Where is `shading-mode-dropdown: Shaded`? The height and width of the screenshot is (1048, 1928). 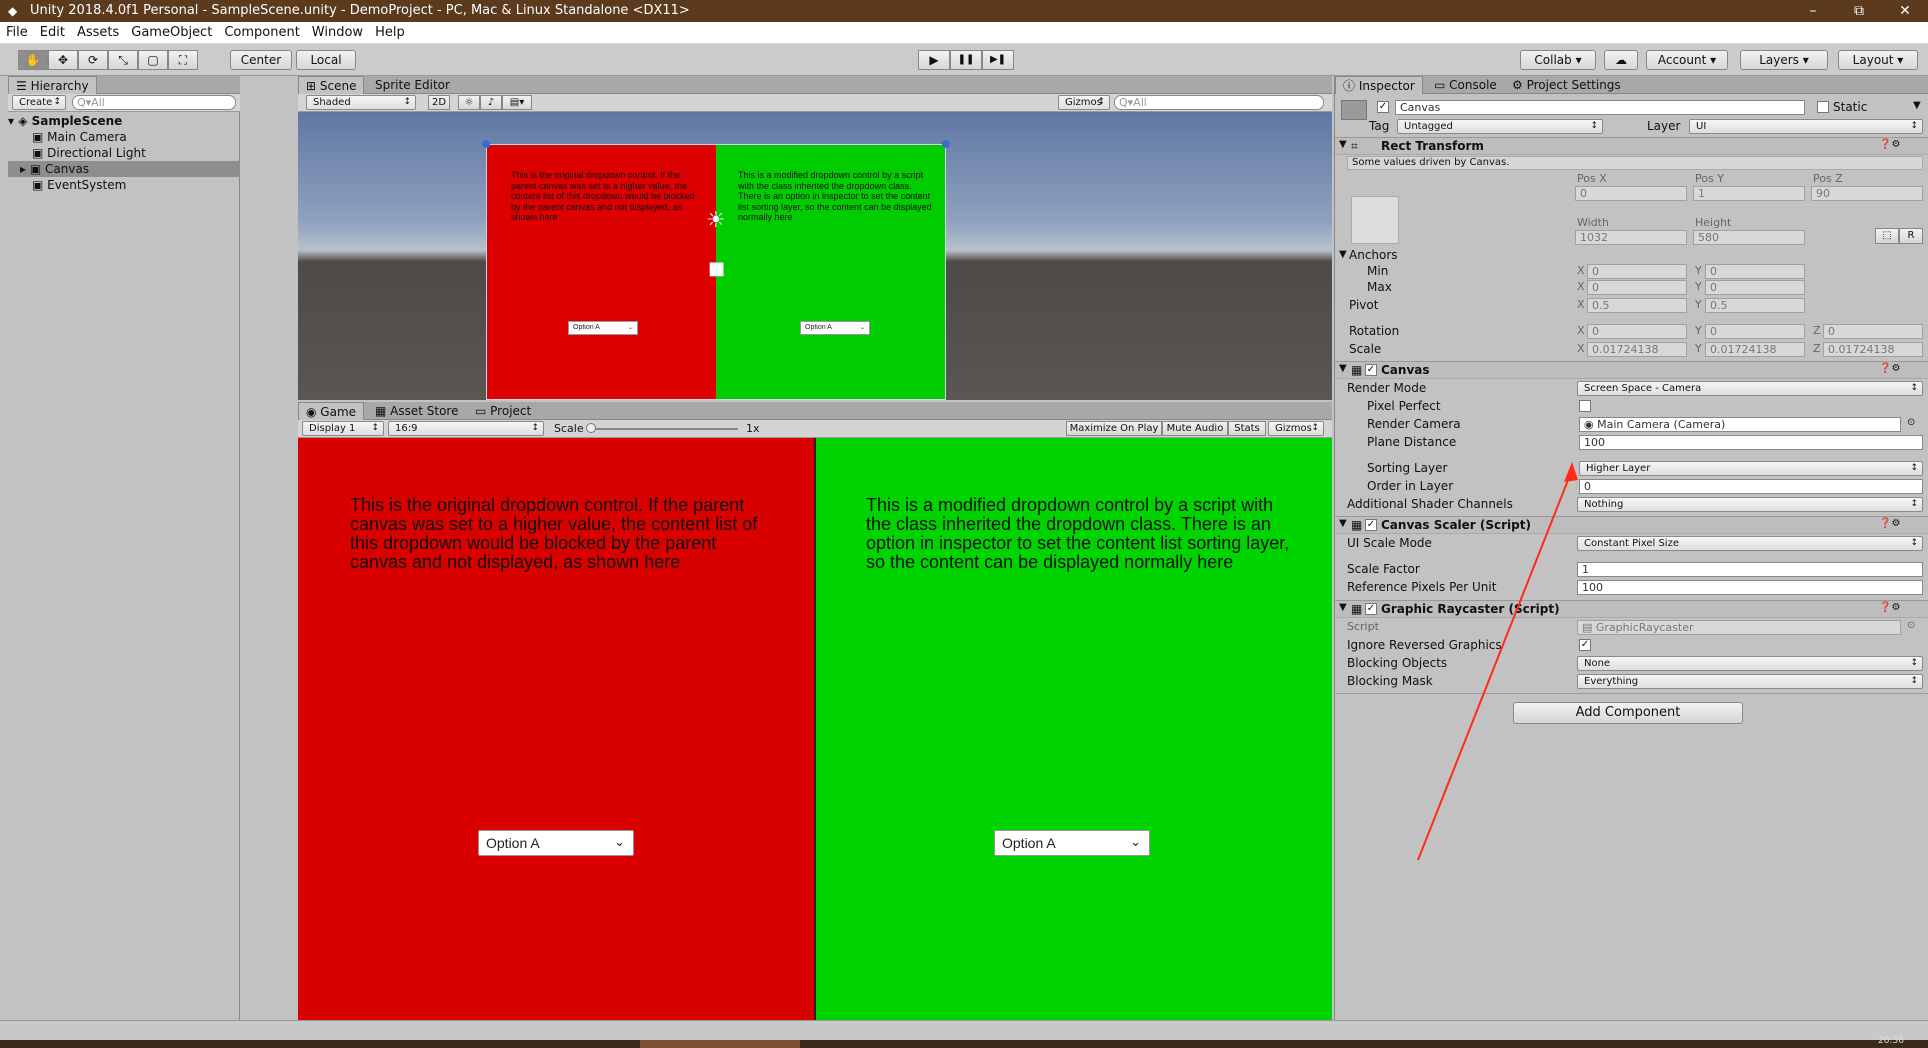
shading-mode-dropdown: Shaded is located at coordinates (361, 102).